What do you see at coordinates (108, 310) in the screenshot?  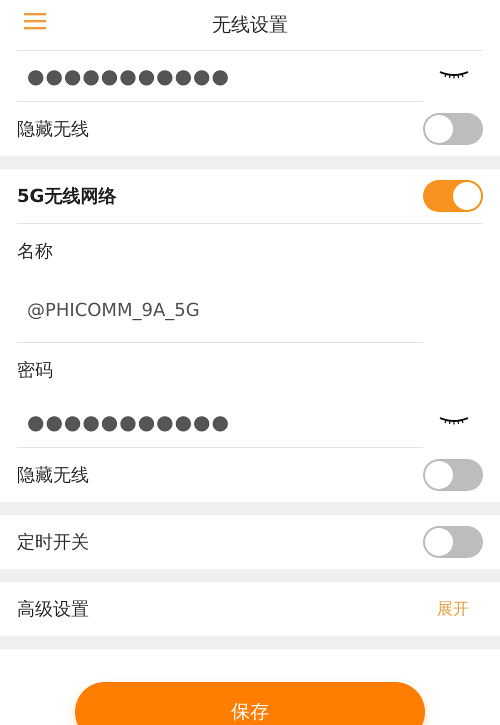 I see `name-field: @PHICOMM_9A_5G` at bounding box center [108, 310].